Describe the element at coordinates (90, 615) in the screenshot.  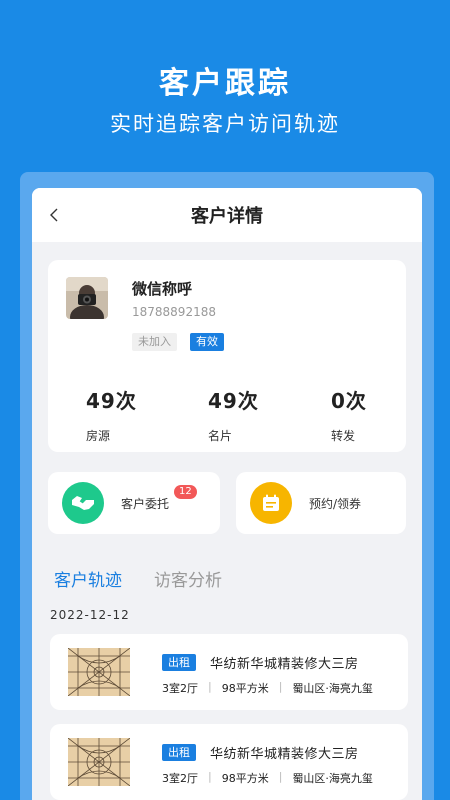
I see `timeline-date: 2022-12-12` at that location.